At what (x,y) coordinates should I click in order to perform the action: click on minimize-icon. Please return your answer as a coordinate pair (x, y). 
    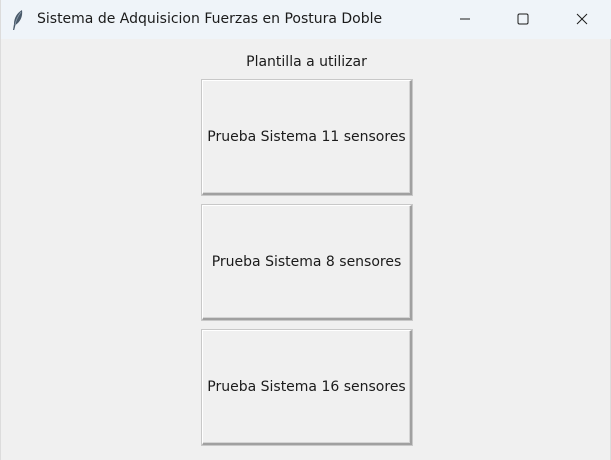
    Looking at the image, I should click on (465, 19).